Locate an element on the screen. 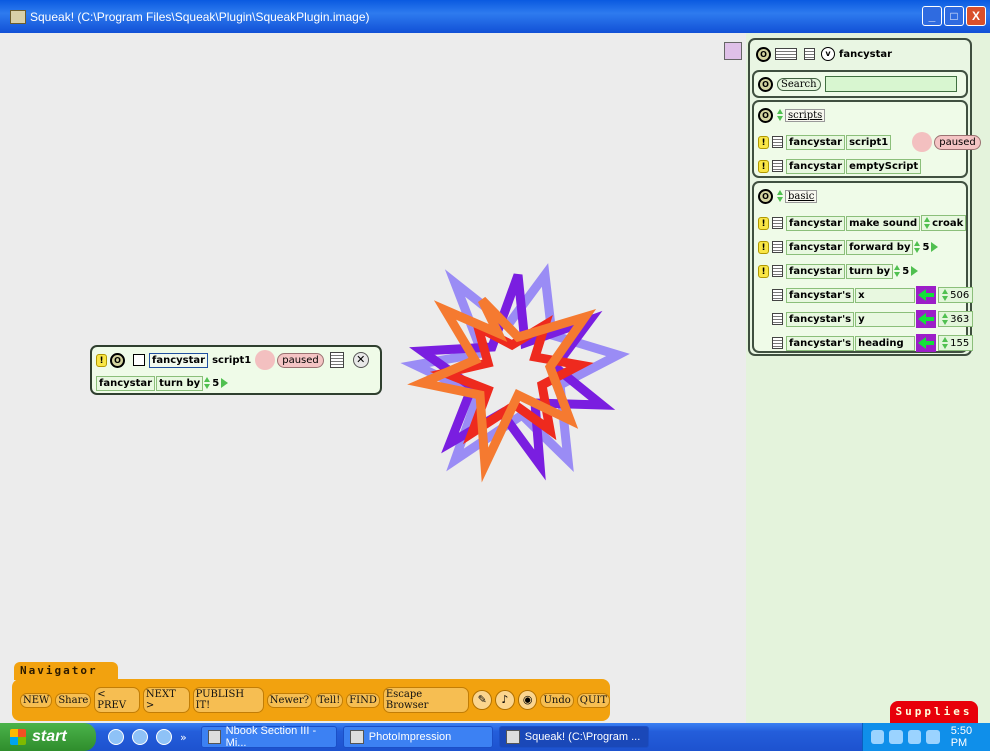 The image size is (990, 751). tray-back-icon is located at coordinates (878, 737).